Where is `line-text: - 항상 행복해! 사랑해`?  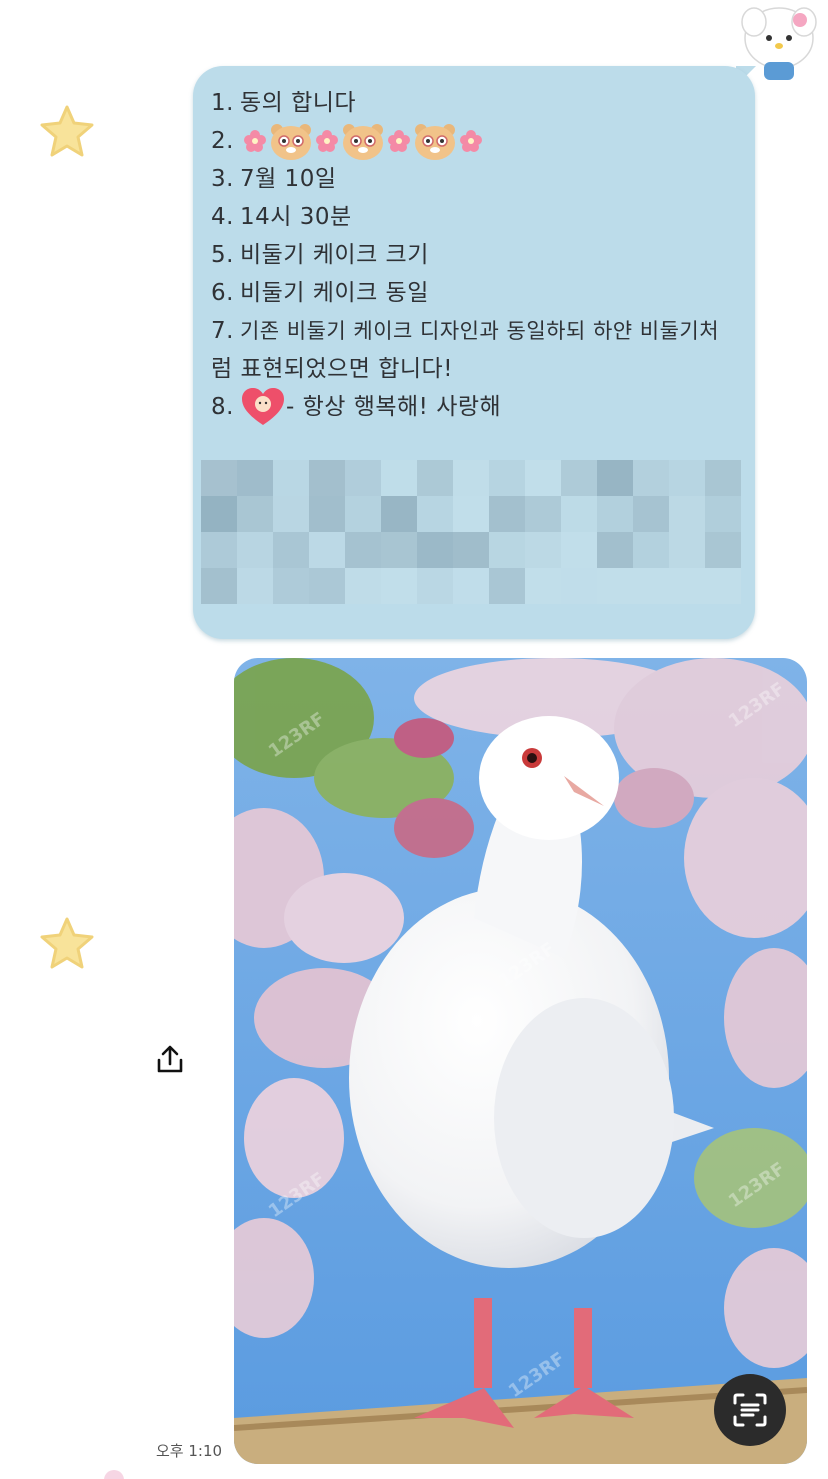 line-text: - 항상 행복해! 사랑해 is located at coordinates (393, 407).